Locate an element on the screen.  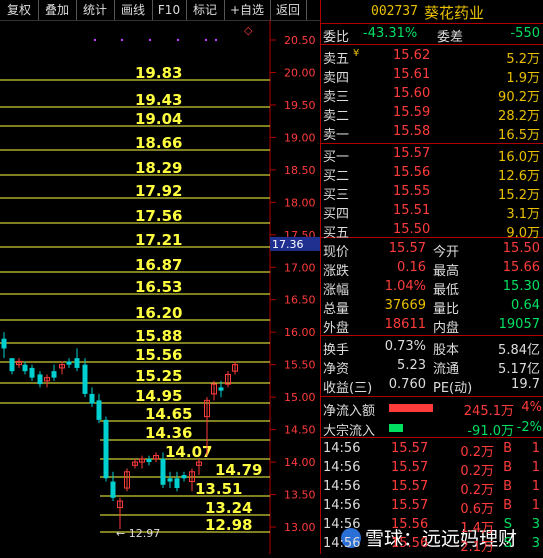
bid-label: 买一 is located at coordinates (336, 157).